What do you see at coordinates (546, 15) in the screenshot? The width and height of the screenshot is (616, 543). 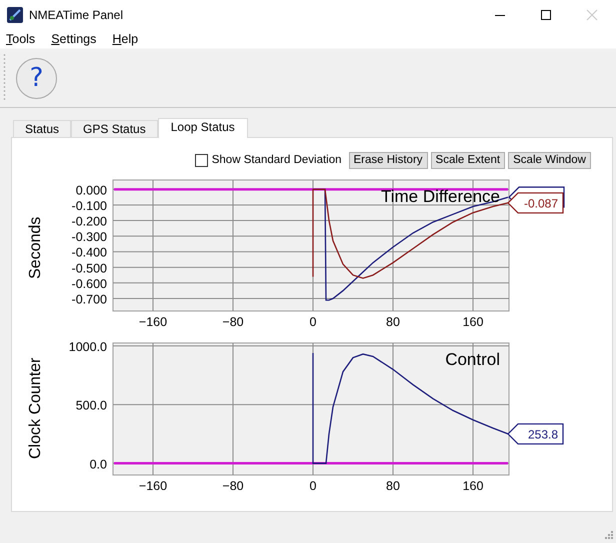 I see `maximize-icon` at bounding box center [546, 15].